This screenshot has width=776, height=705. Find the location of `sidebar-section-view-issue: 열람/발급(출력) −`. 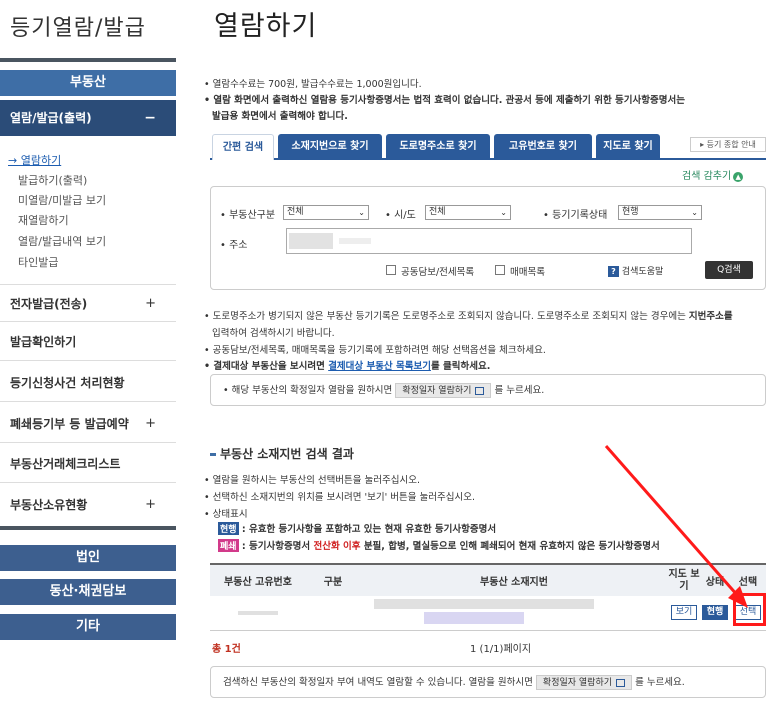

sidebar-section-view-issue: 열람/발급(출력) − is located at coordinates (88, 118).